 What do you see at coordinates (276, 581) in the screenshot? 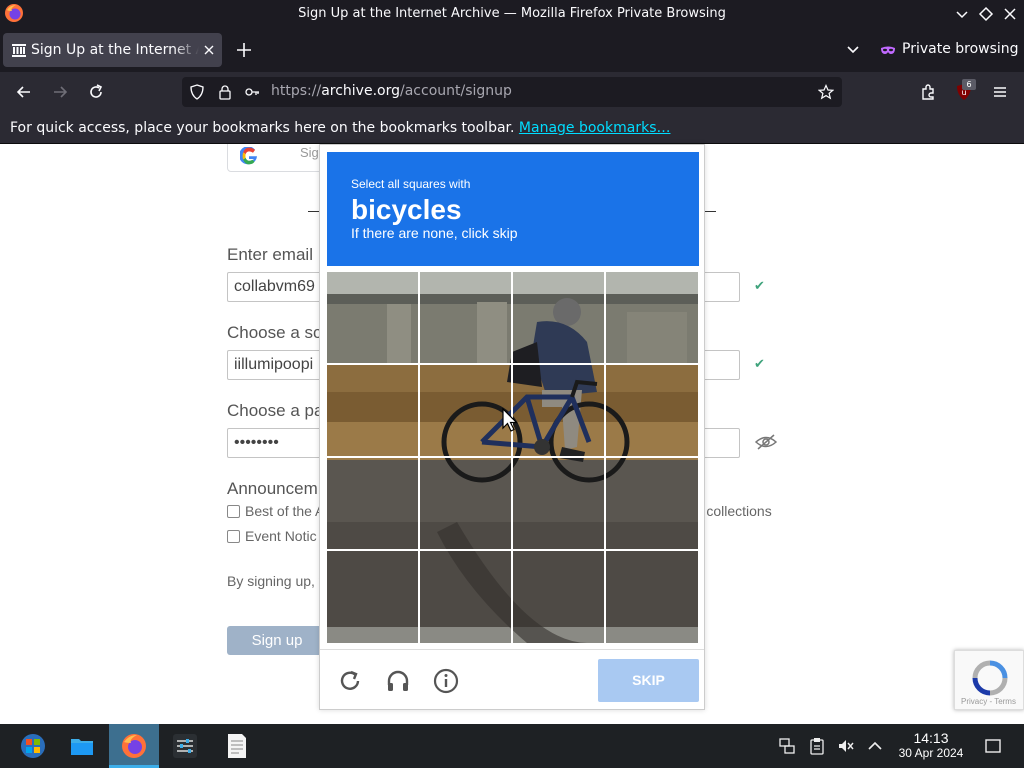
I see `terms-text: By signing up, y` at bounding box center [276, 581].